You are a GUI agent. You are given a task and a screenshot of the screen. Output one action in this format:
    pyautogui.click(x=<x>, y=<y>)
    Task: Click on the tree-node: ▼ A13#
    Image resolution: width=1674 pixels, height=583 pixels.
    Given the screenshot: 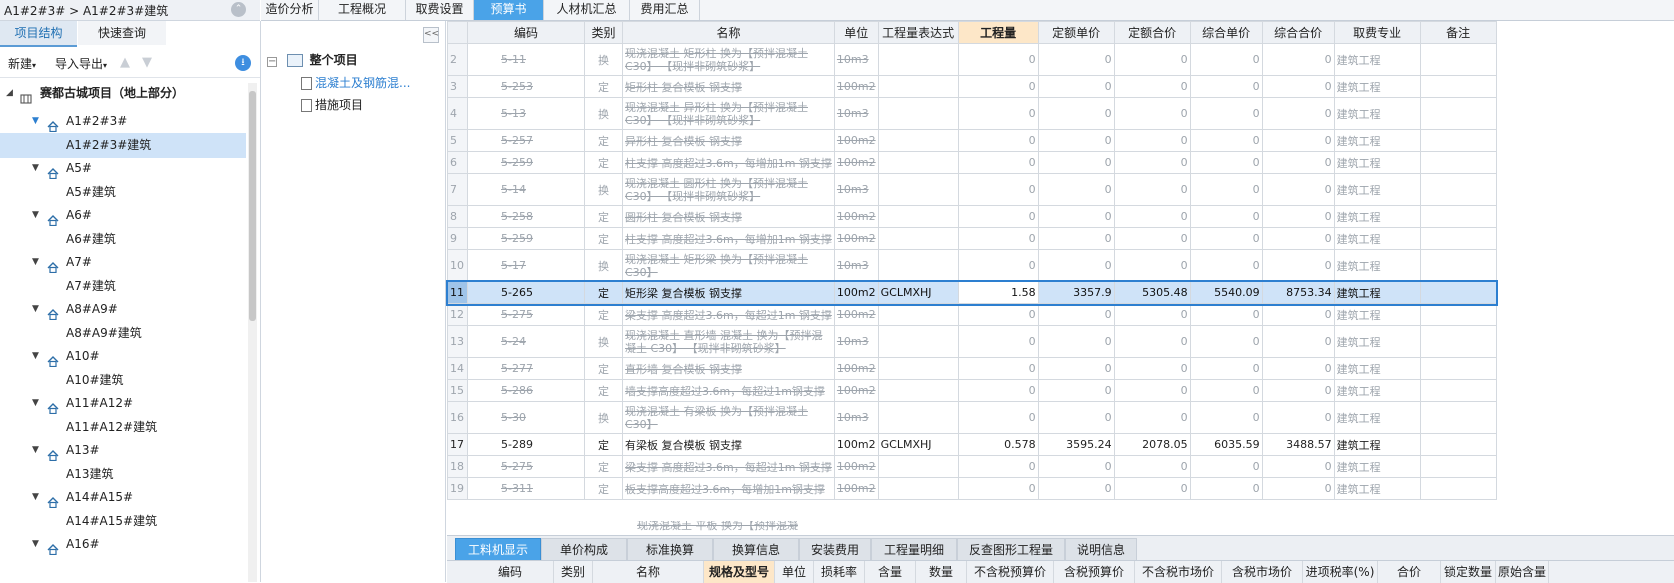 What is the action you would take?
    pyautogui.click(x=123, y=450)
    